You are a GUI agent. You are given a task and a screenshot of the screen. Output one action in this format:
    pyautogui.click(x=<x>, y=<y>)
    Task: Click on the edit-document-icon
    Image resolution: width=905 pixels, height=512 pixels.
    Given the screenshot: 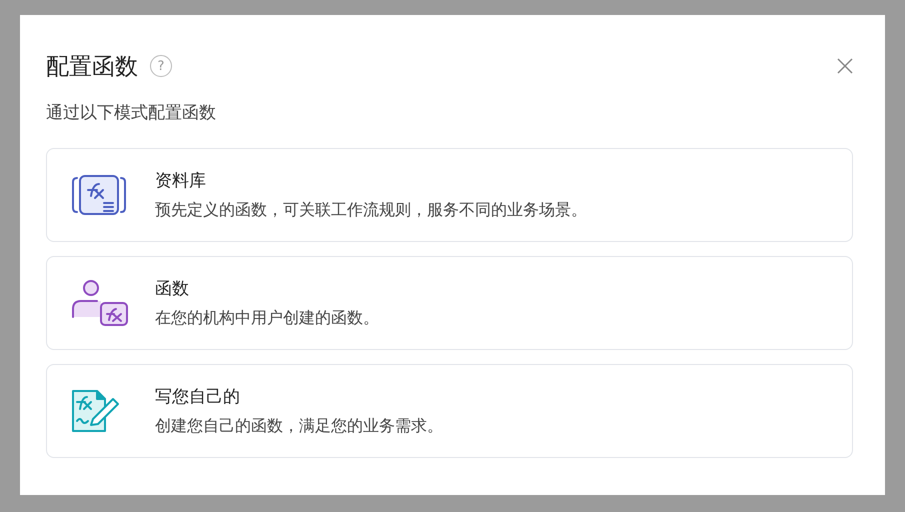 What is the action you would take?
    pyautogui.click(x=96, y=411)
    